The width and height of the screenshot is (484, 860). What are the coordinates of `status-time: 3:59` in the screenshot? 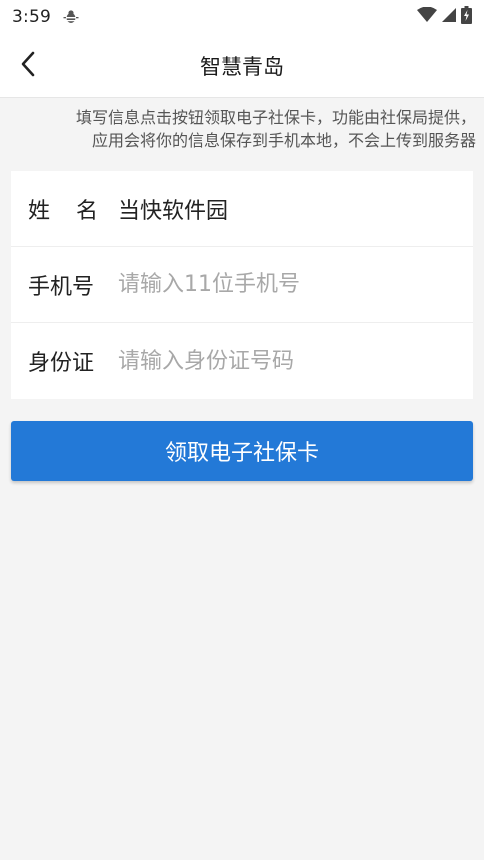 It's located at (31, 17).